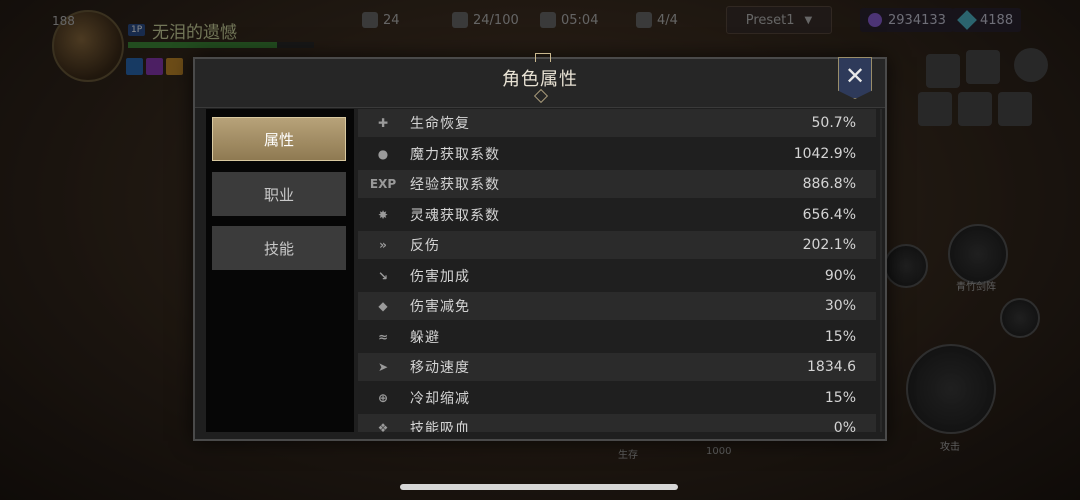 The image size is (1080, 500). I want to click on tab-panel: 属性 职业 技能, so click(280, 270).